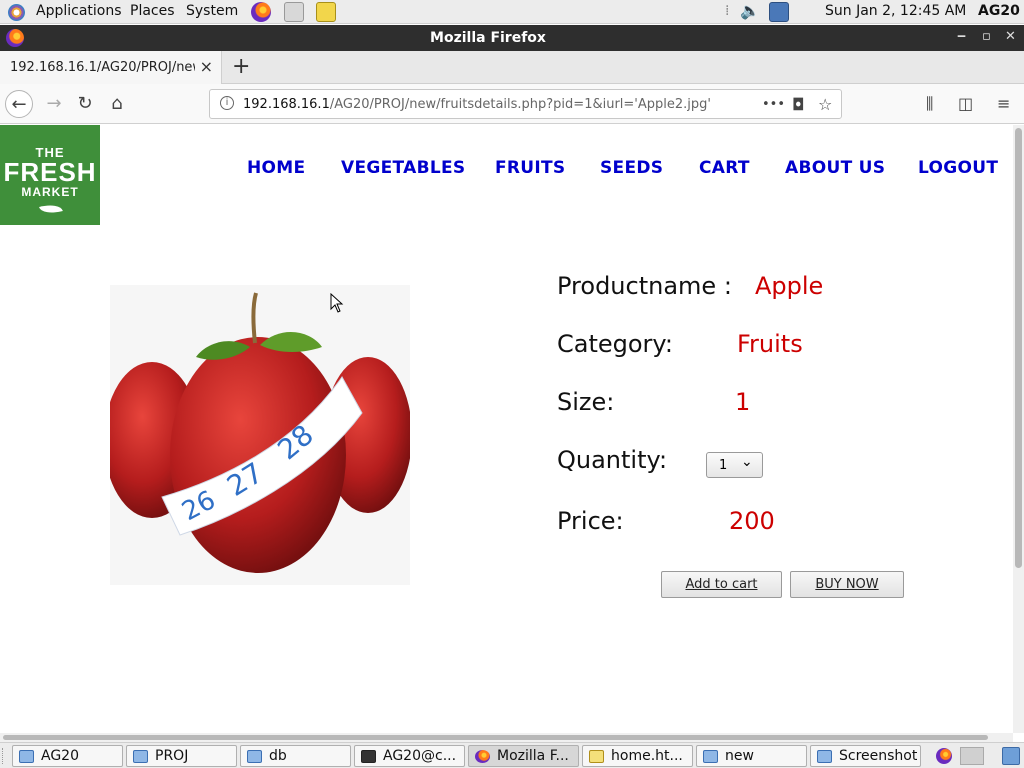 The height and width of the screenshot is (768, 1024). I want to click on terminal-icon, so click(368, 756).